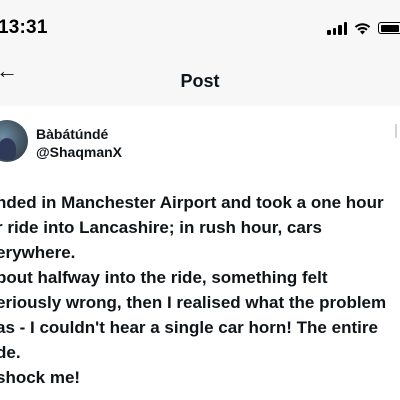 The width and height of the screenshot is (400, 400). Describe the element at coordinates (10, 352) in the screenshot. I see `post-line: de.` at that location.